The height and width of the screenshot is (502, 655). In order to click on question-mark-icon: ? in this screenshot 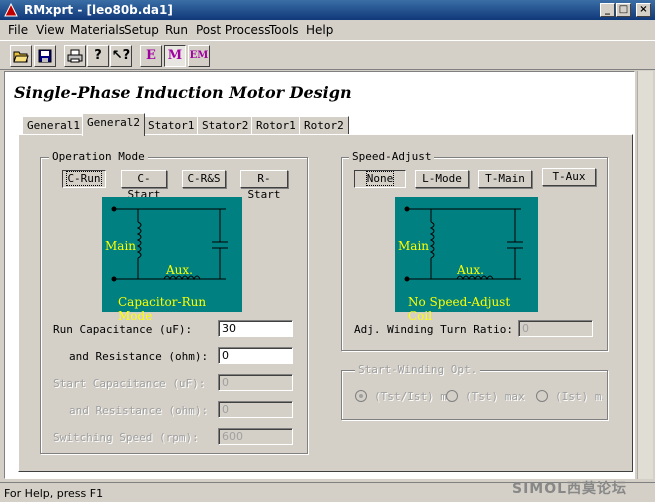, I will do `click(98, 55)`.